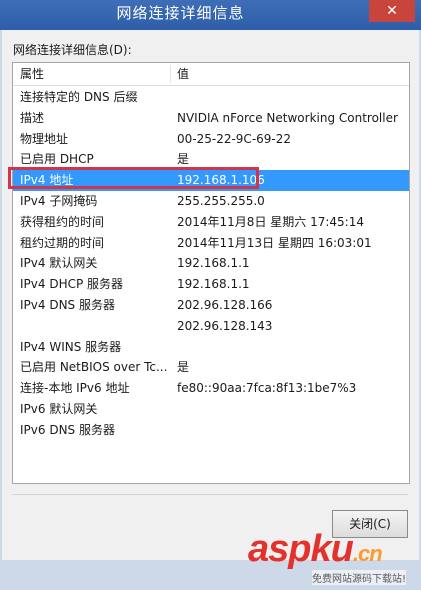 The width and height of the screenshot is (421, 590). What do you see at coordinates (331, 549) in the screenshot?
I see `watermark-logo-ku: ku` at bounding box center [331, 549].